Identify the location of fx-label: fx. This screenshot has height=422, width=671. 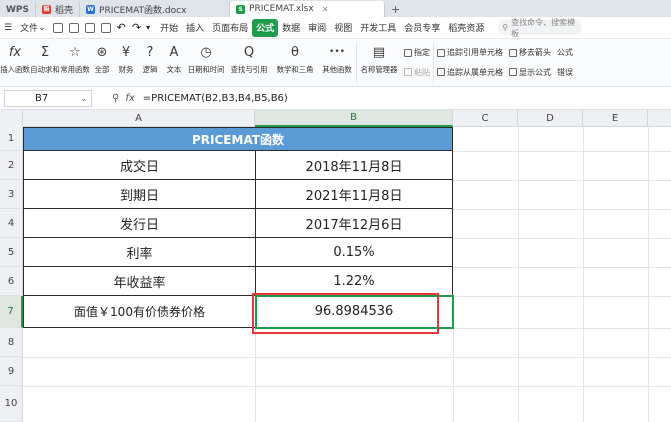
(129, 98).